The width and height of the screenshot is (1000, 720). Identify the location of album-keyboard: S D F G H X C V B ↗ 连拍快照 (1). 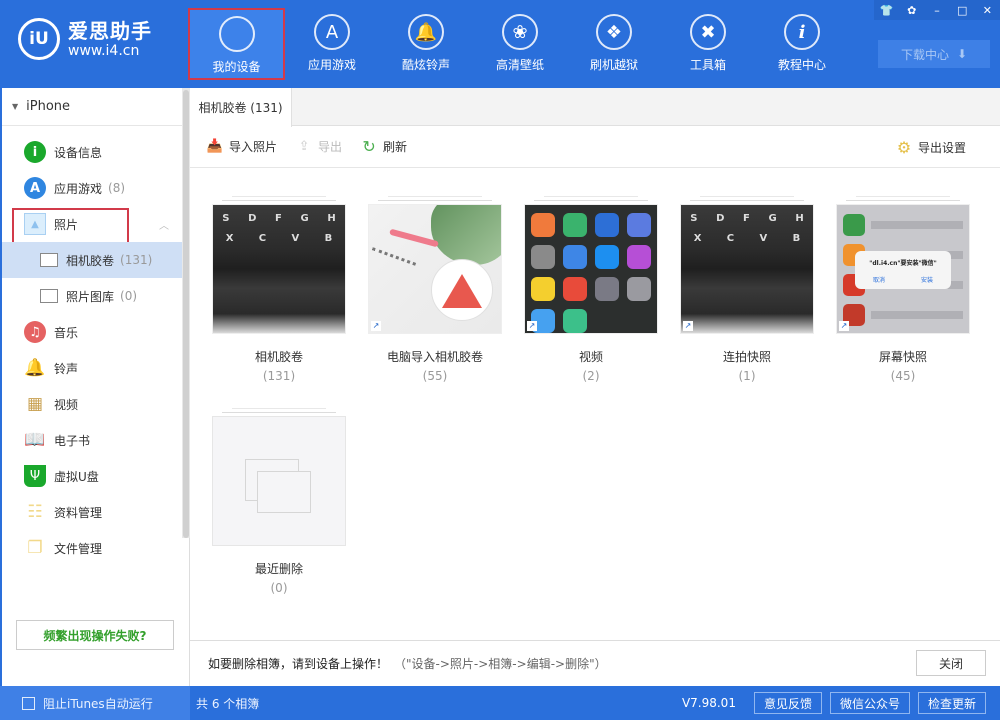
(747, 289).